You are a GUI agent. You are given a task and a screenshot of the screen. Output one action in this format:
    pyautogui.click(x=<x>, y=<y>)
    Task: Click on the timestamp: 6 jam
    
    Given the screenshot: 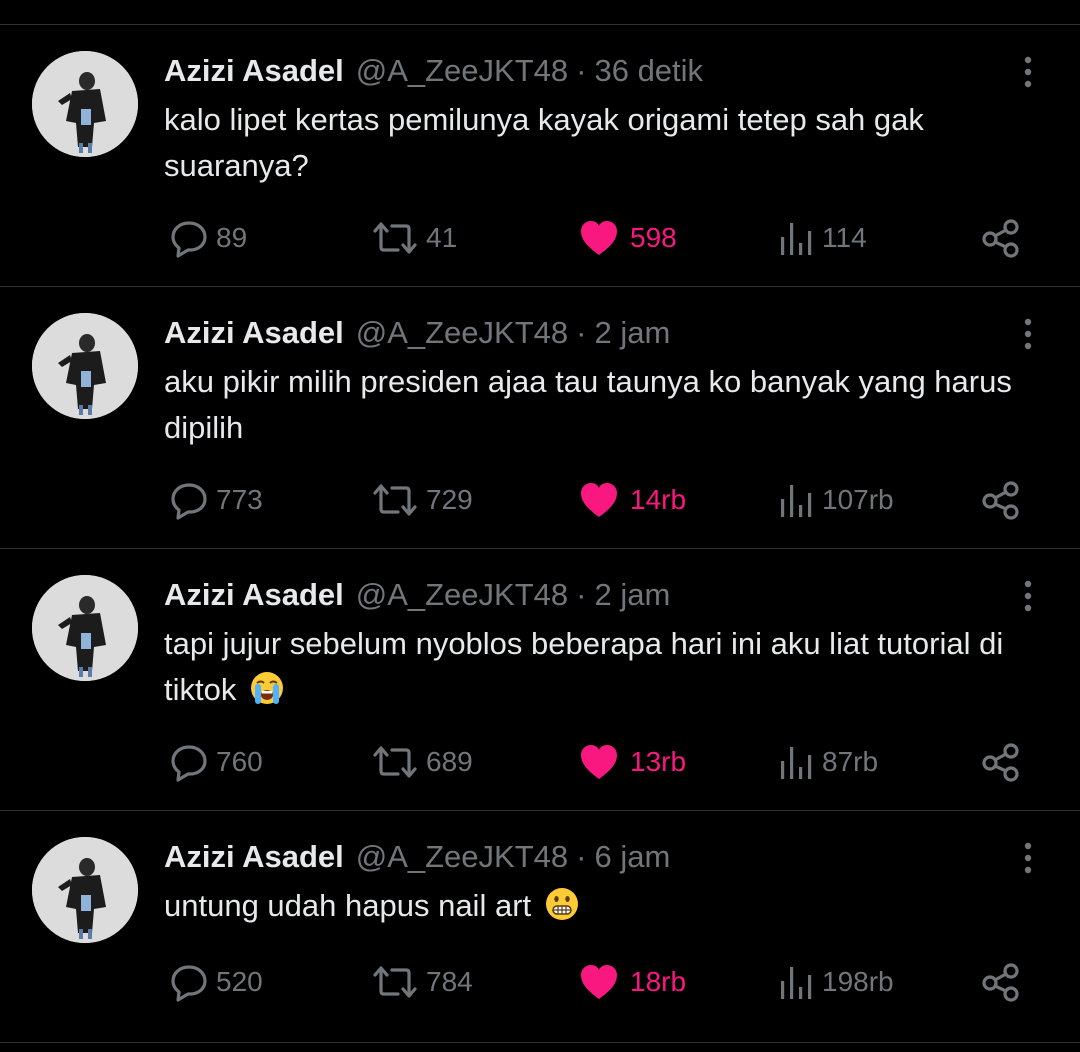 What is the action you would take?
    pyautogui.click(x=632, y=857)
    